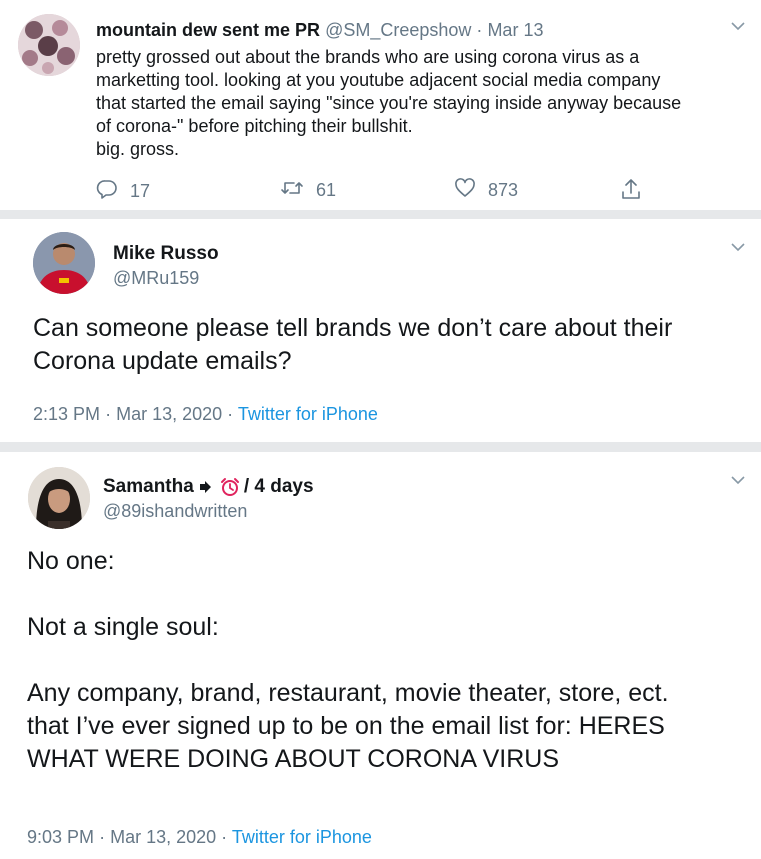  I want to click on display-name-text: Samantha, so click(148, 486).